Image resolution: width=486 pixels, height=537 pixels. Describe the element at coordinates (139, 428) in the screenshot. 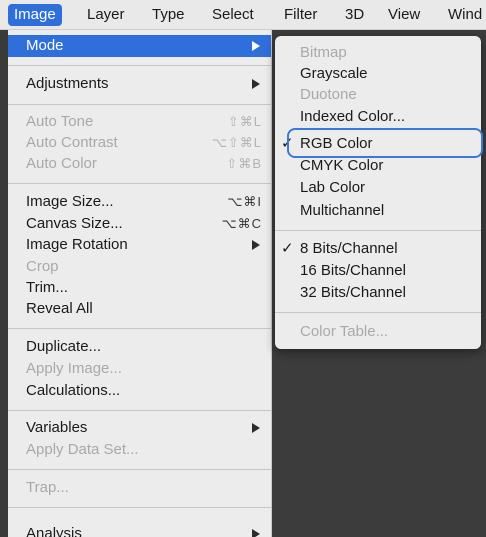

I see `menu-item-variables: Variables` at that location.